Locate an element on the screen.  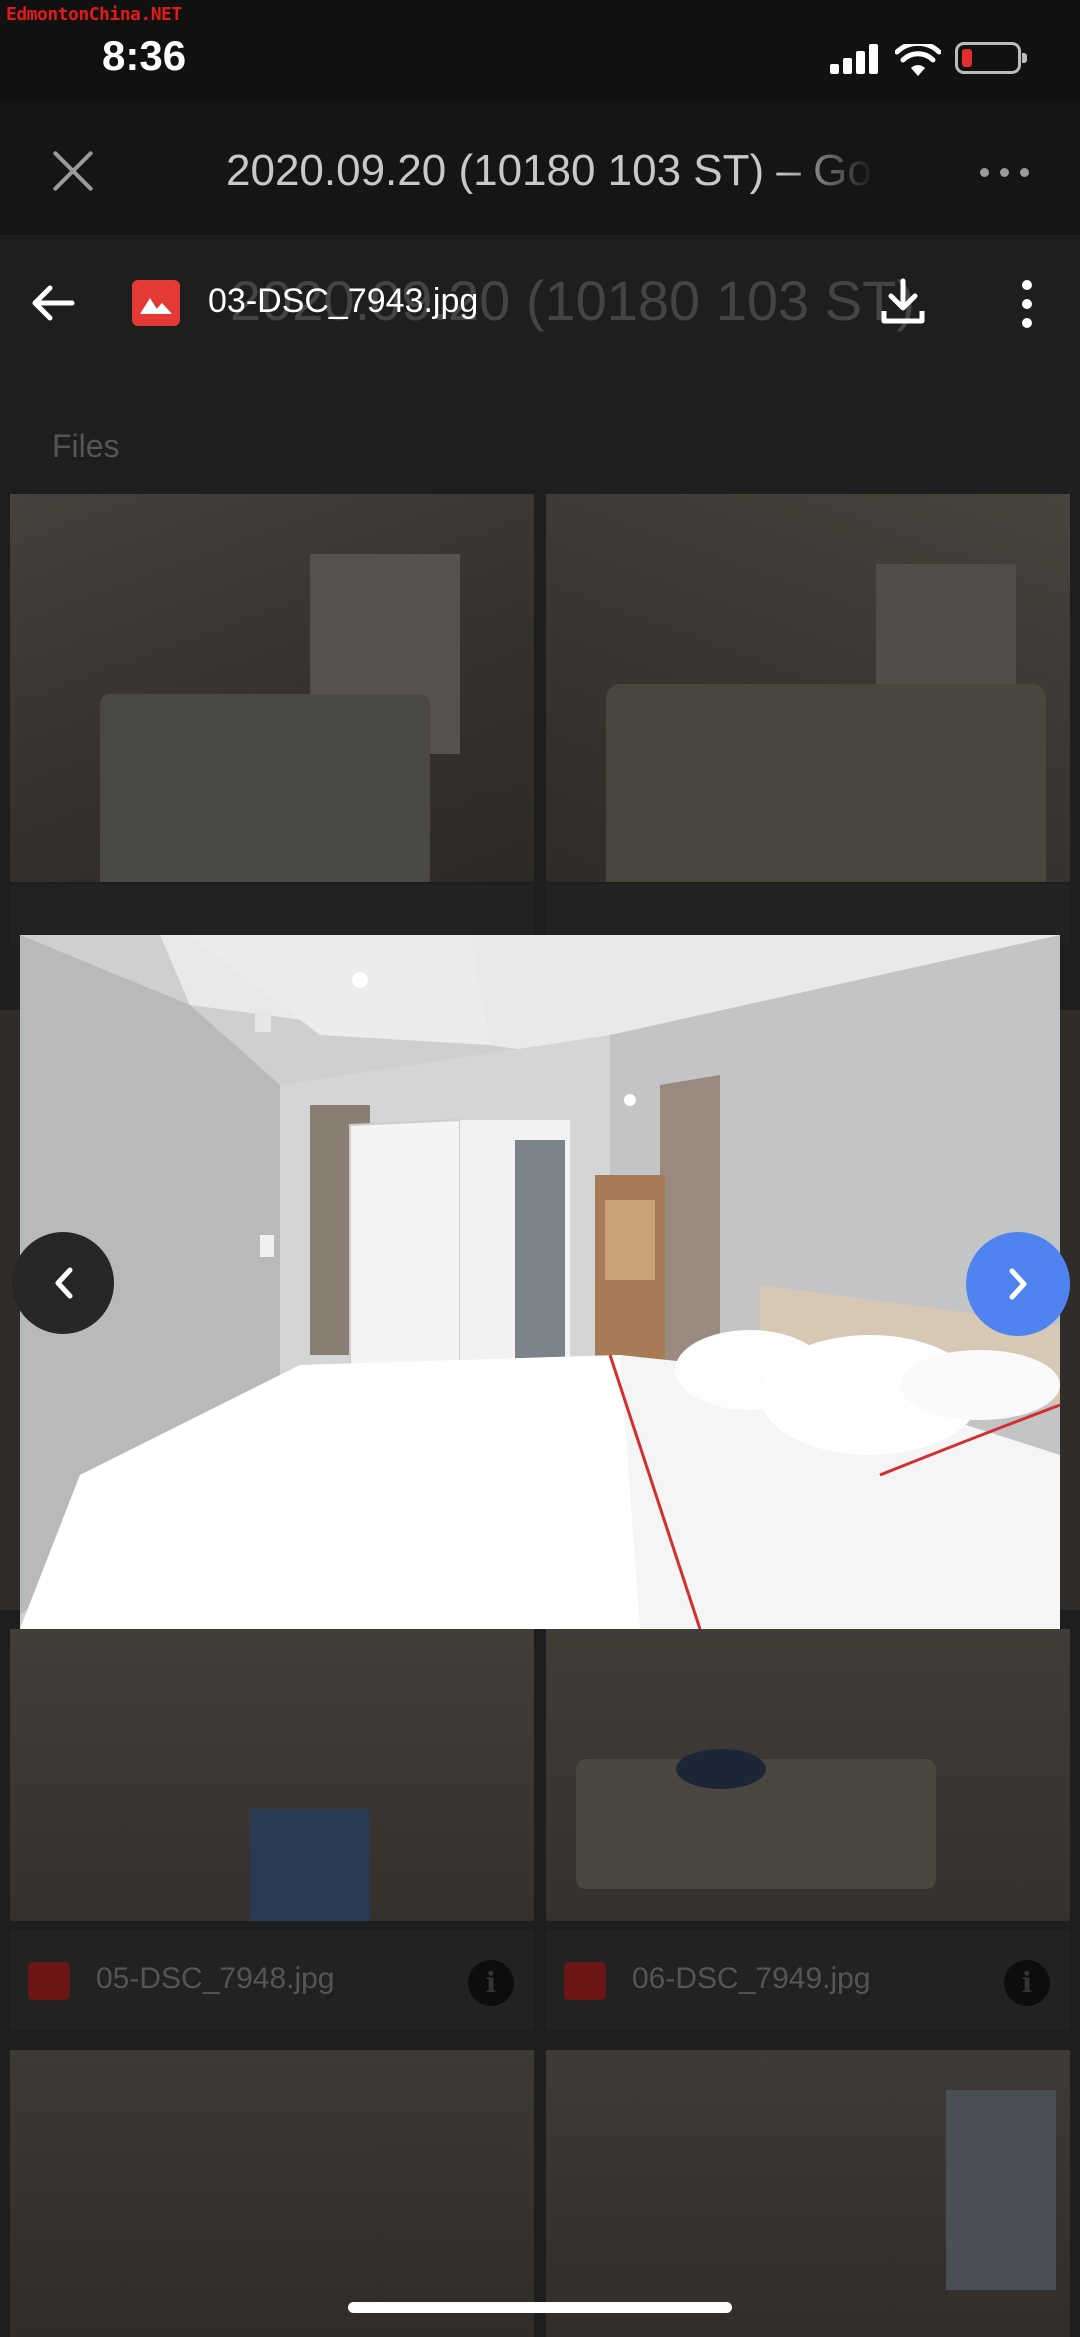
file-caption-row: 06-DSC_7949.jpg i is located at coordinates (808, 1980).